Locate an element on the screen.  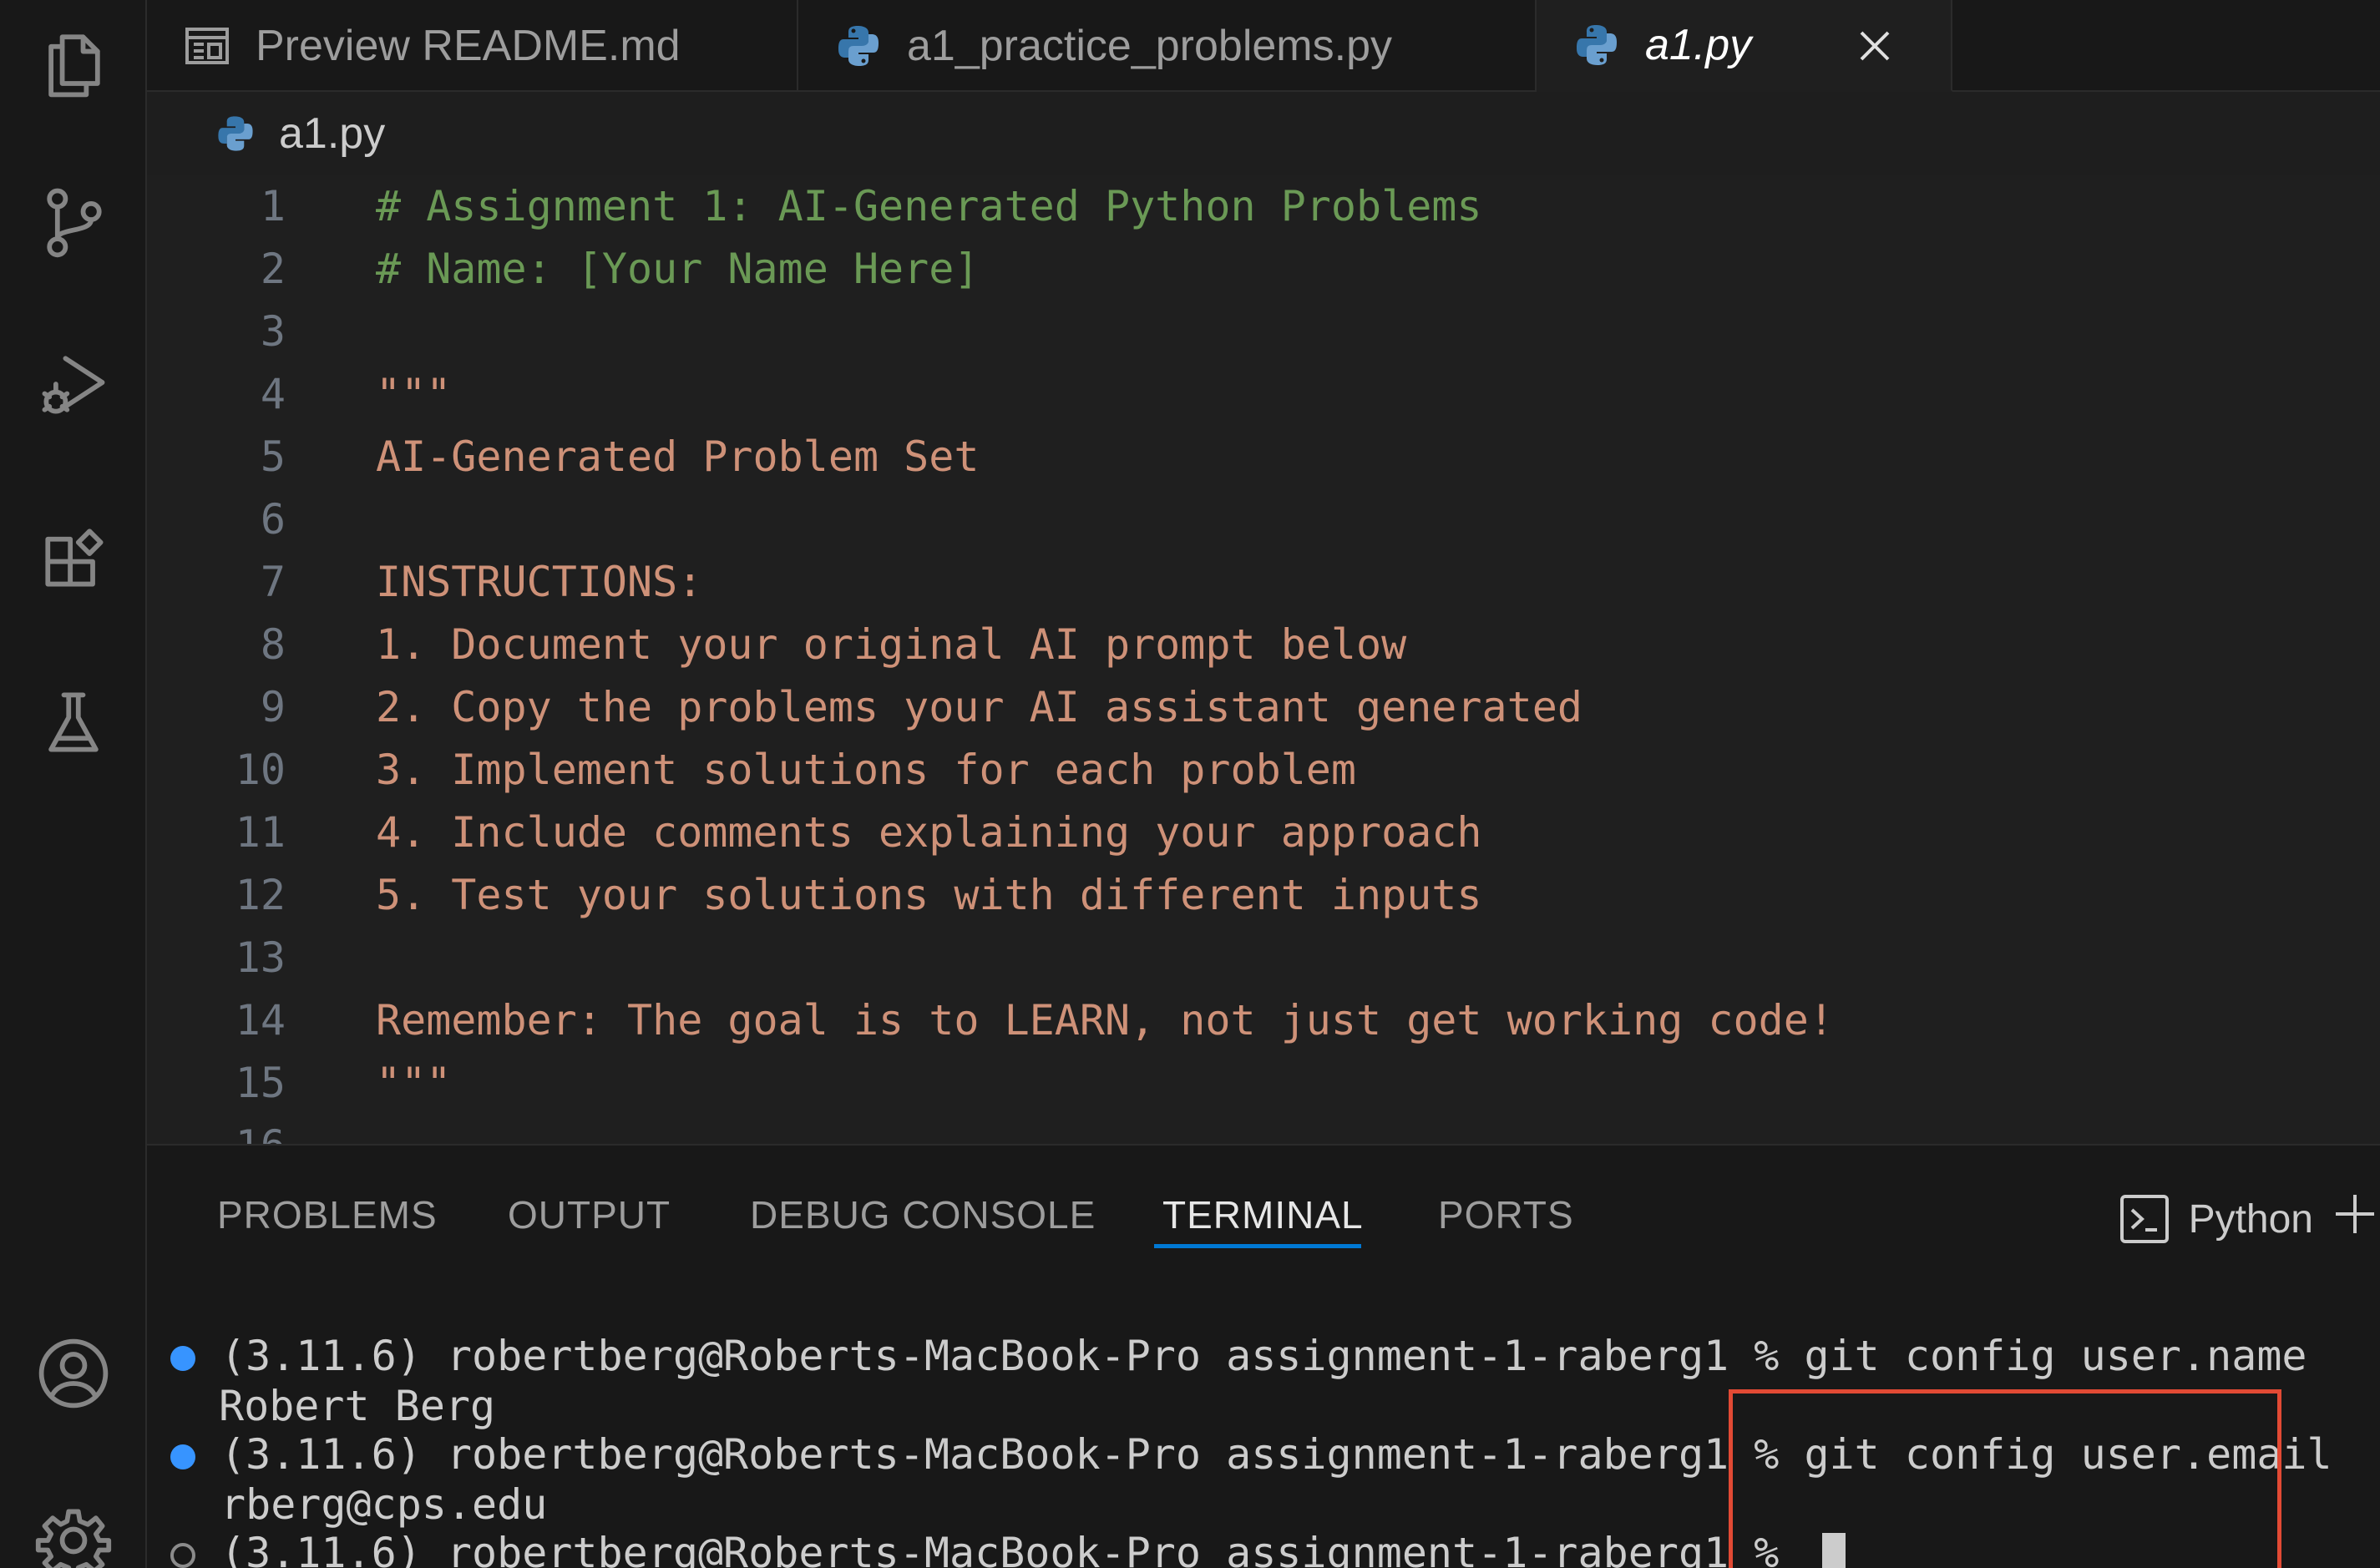
code-text: # Name: [Your Name Here] is located at coordinates (678, 269).